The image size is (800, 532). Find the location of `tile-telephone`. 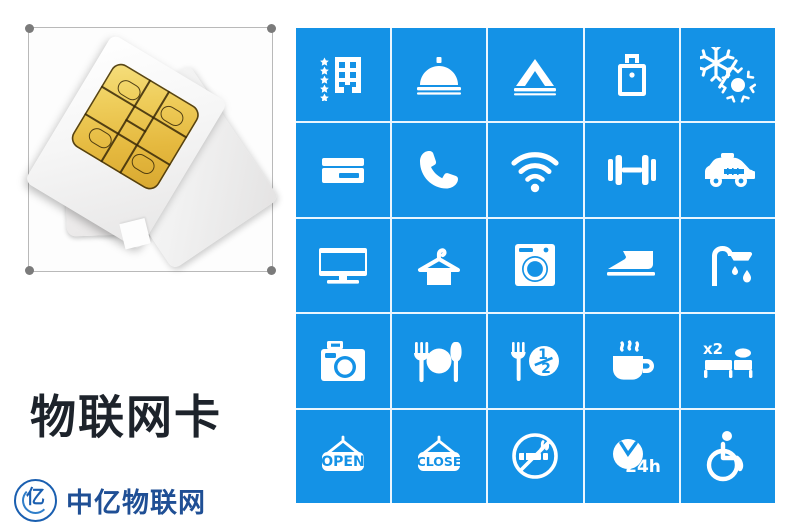

tile-telephone is located at coordinates (439, 170).